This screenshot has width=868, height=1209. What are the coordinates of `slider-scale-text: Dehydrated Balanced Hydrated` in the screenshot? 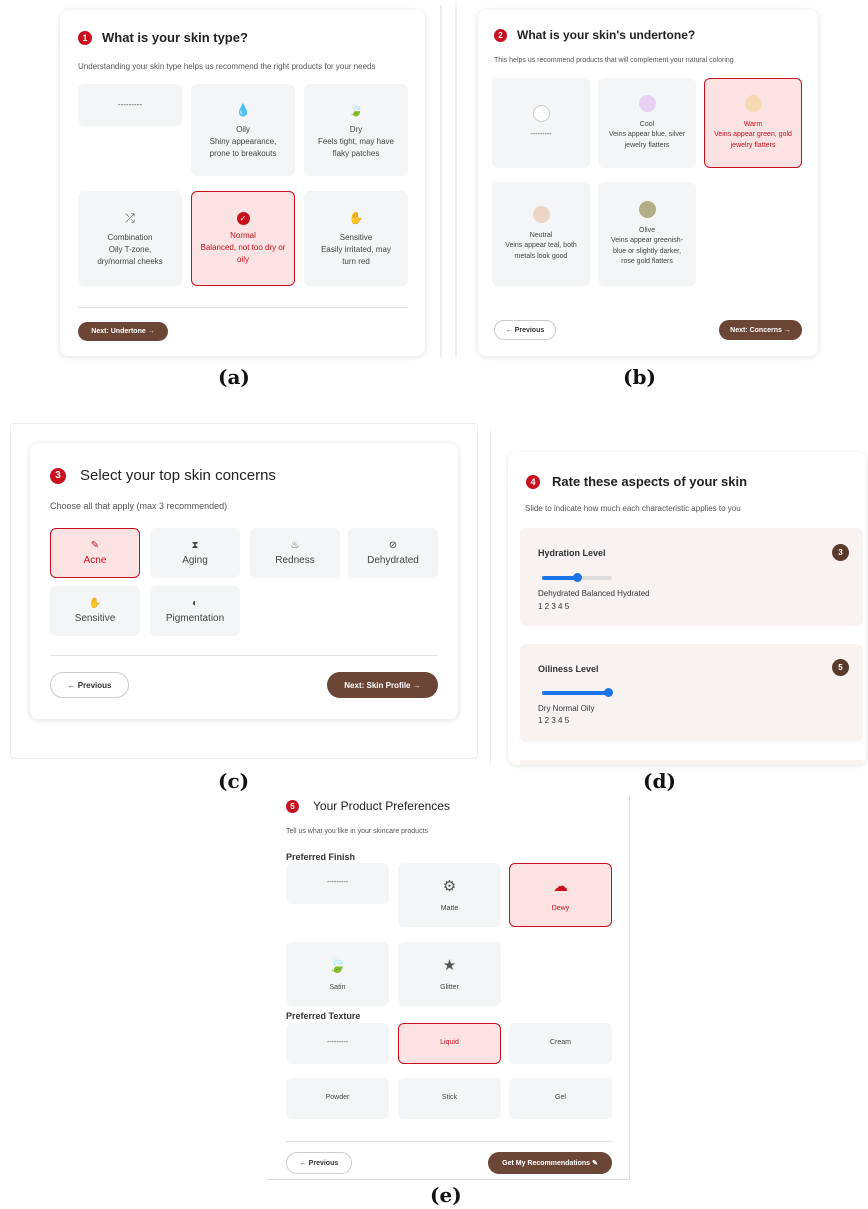 It's located at (594, 593).